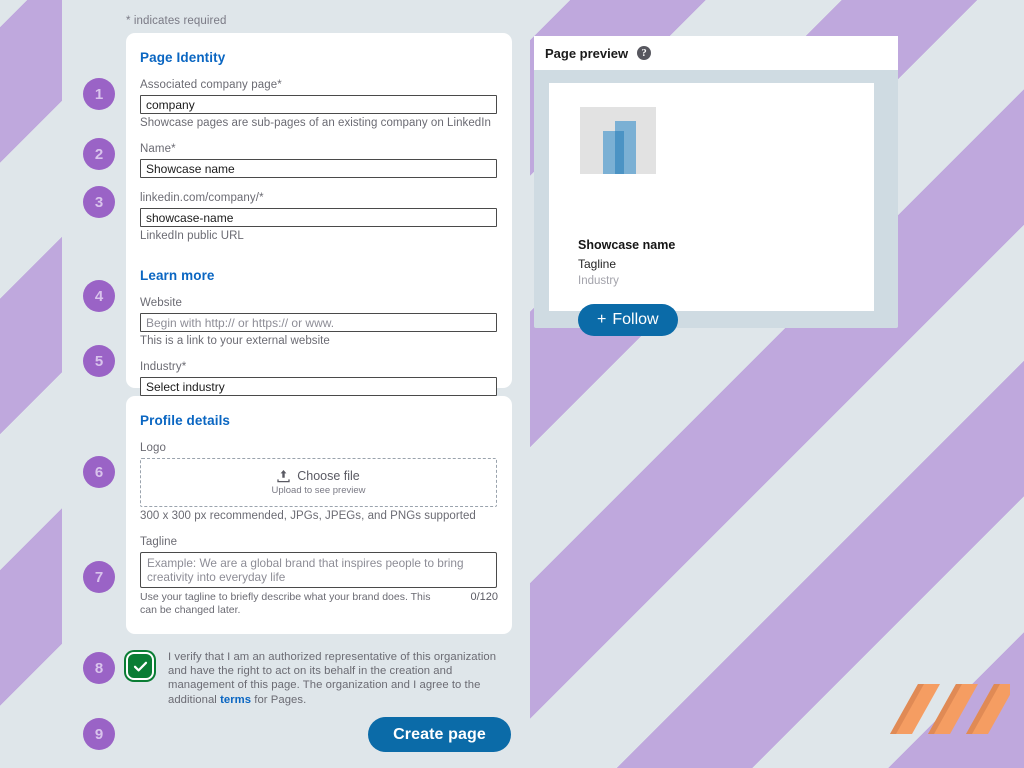 The image size is (1024, 768). Describe the element at coordinates (202, 198) in the screenshot. I see `public-url-label: linkedin.com/company/*` at that location.